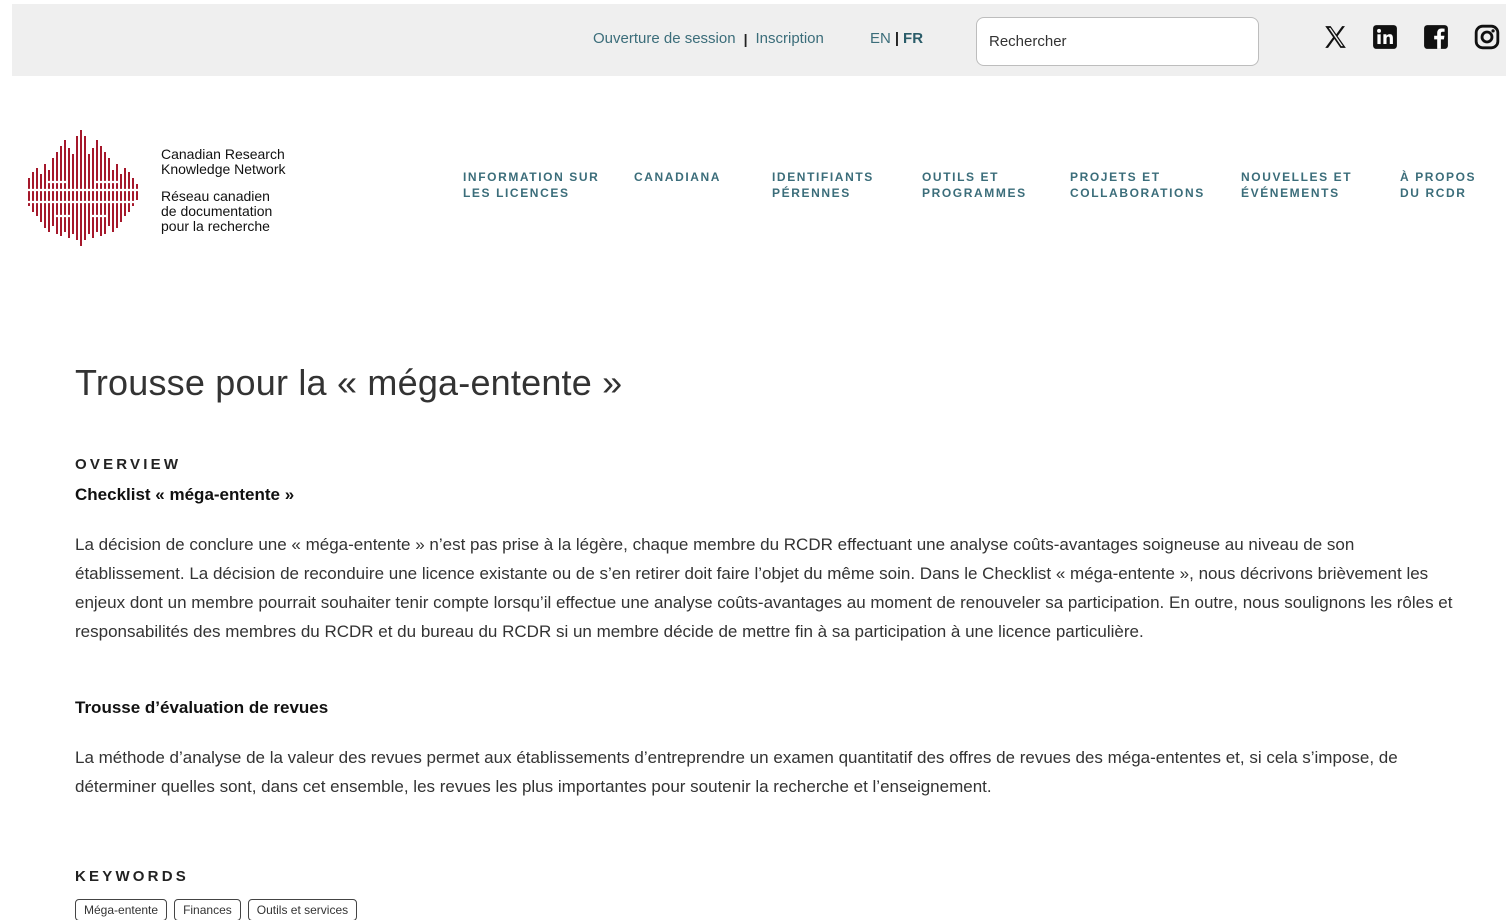  Describe the element at coordinates (1385, 37) in the screenshot. I see `linkedin-icon` at that location.